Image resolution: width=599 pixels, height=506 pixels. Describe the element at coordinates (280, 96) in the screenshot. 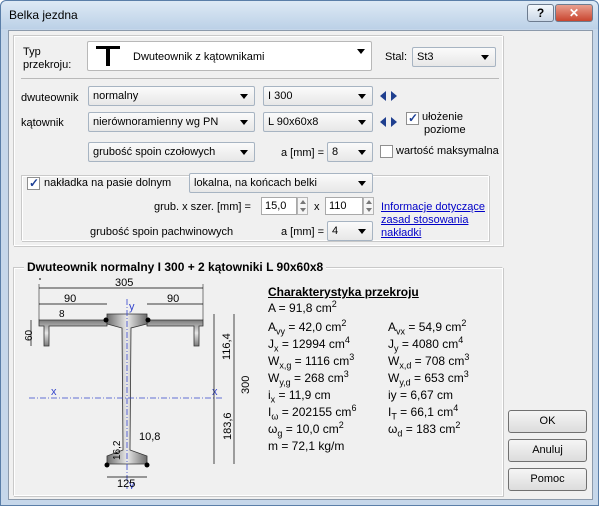

I see `dwuteownik-size-value: I 300` at that location.